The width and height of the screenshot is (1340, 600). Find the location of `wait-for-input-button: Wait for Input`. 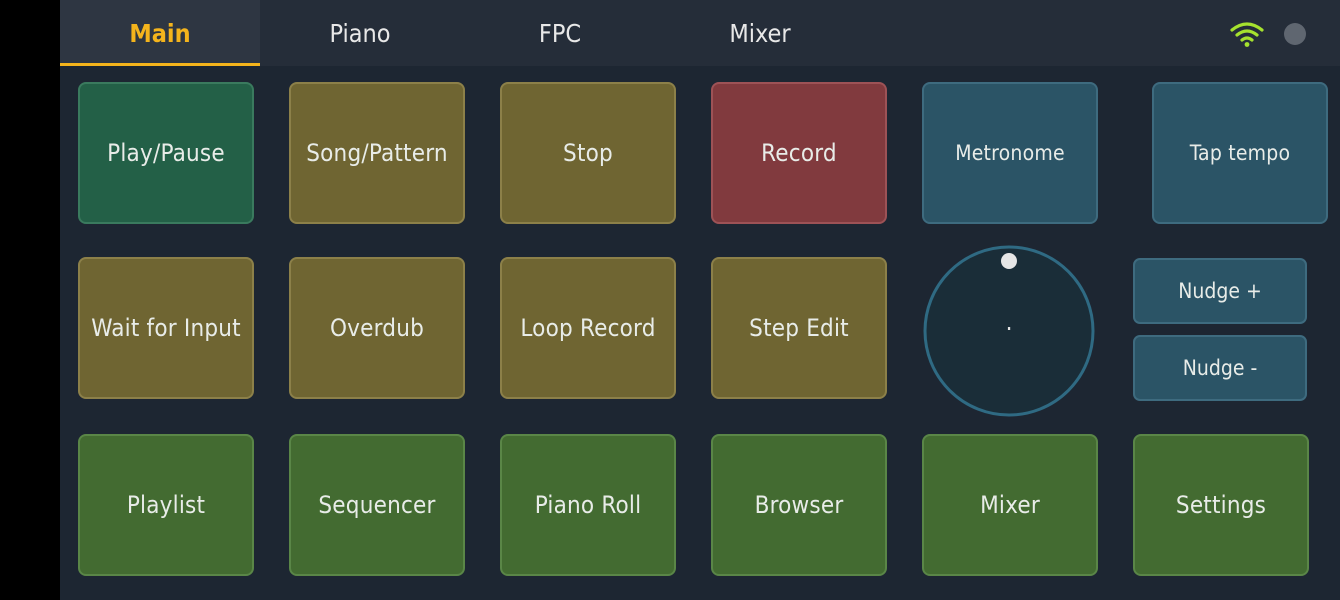

wait-for-input-button: Wait for Input is located at coordinates (166, 328).